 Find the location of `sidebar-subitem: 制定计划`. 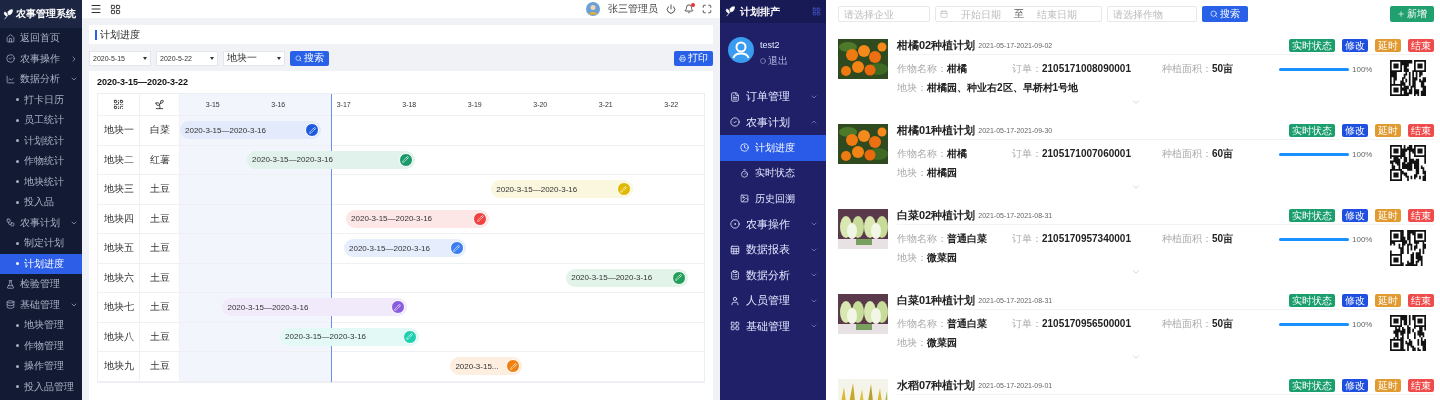

sidebar-subitem: 制定计划 is located at coordinates (41, 243).